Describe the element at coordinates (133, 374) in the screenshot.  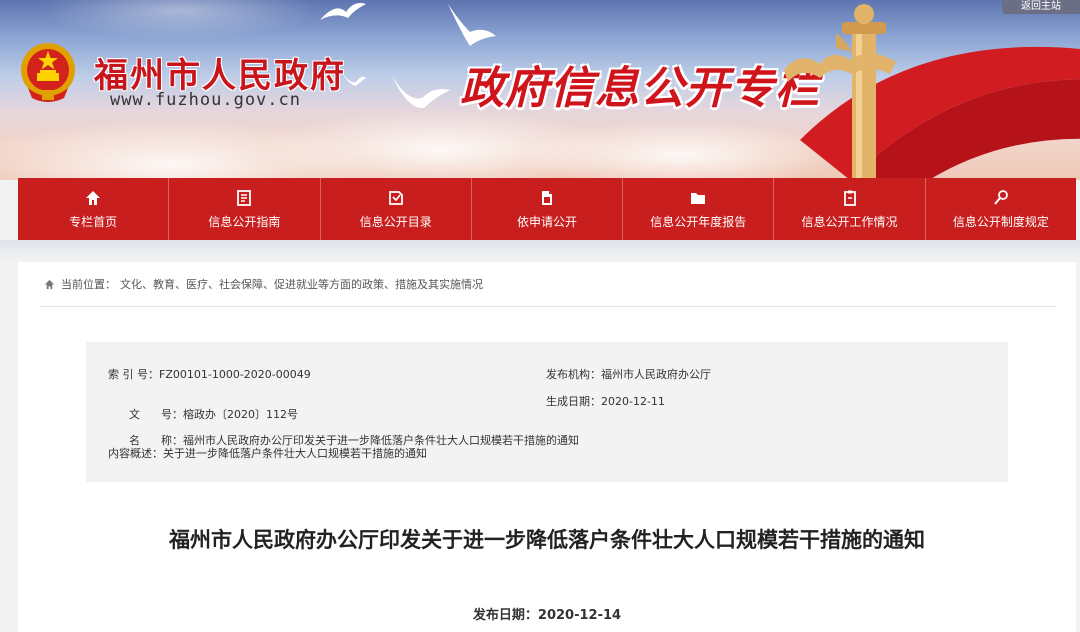
I see `meta-index-label: 索 引 号：` at that location.